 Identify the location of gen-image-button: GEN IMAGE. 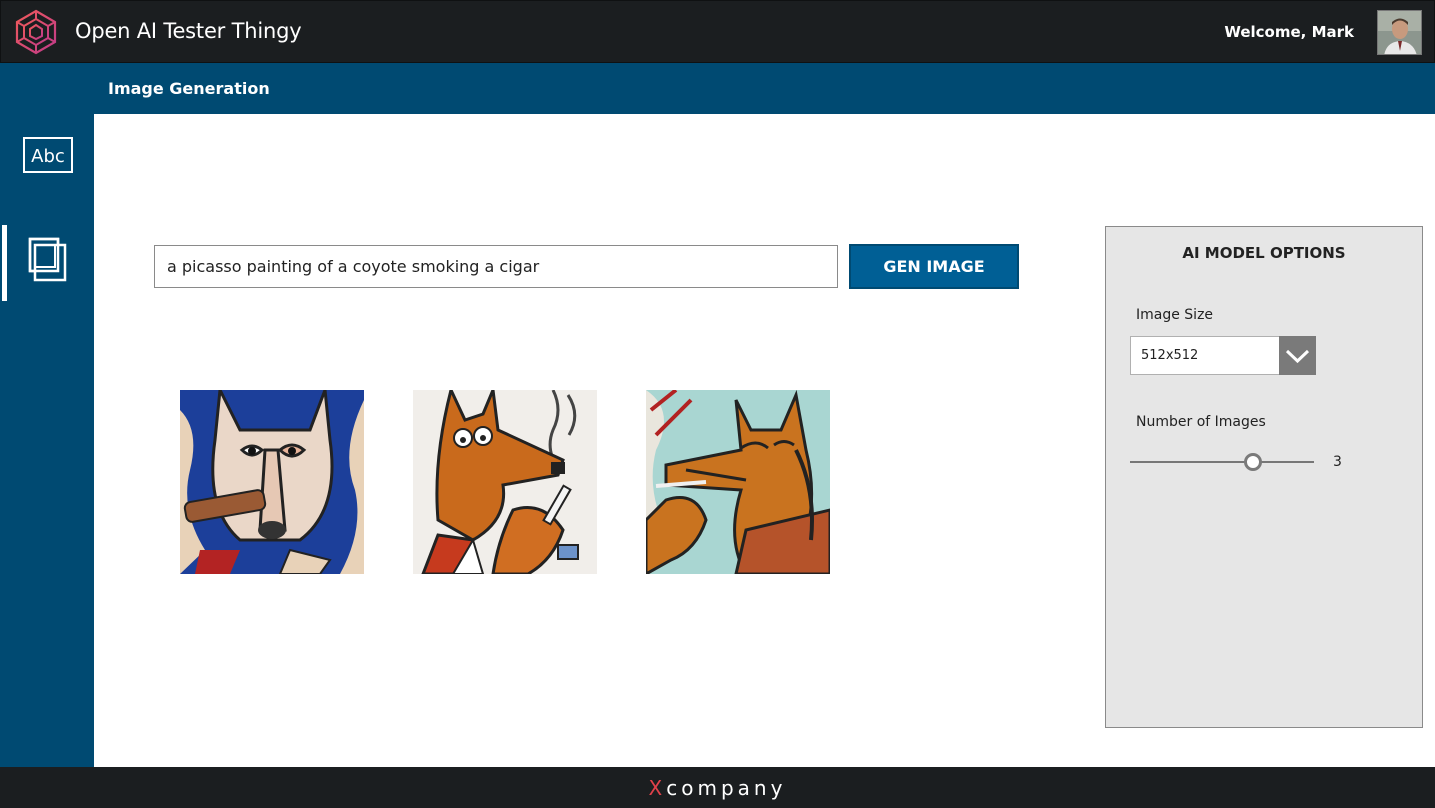
(934, 266).